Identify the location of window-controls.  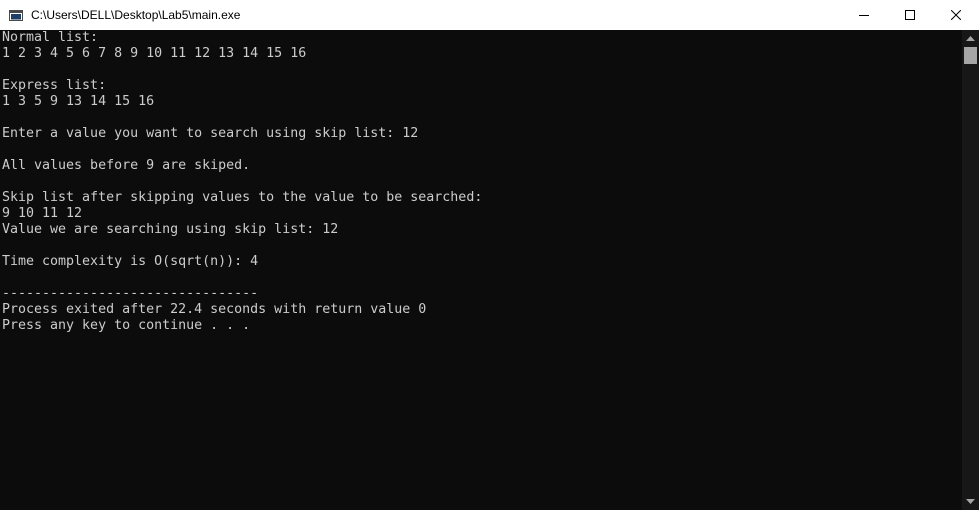
(910, 15).